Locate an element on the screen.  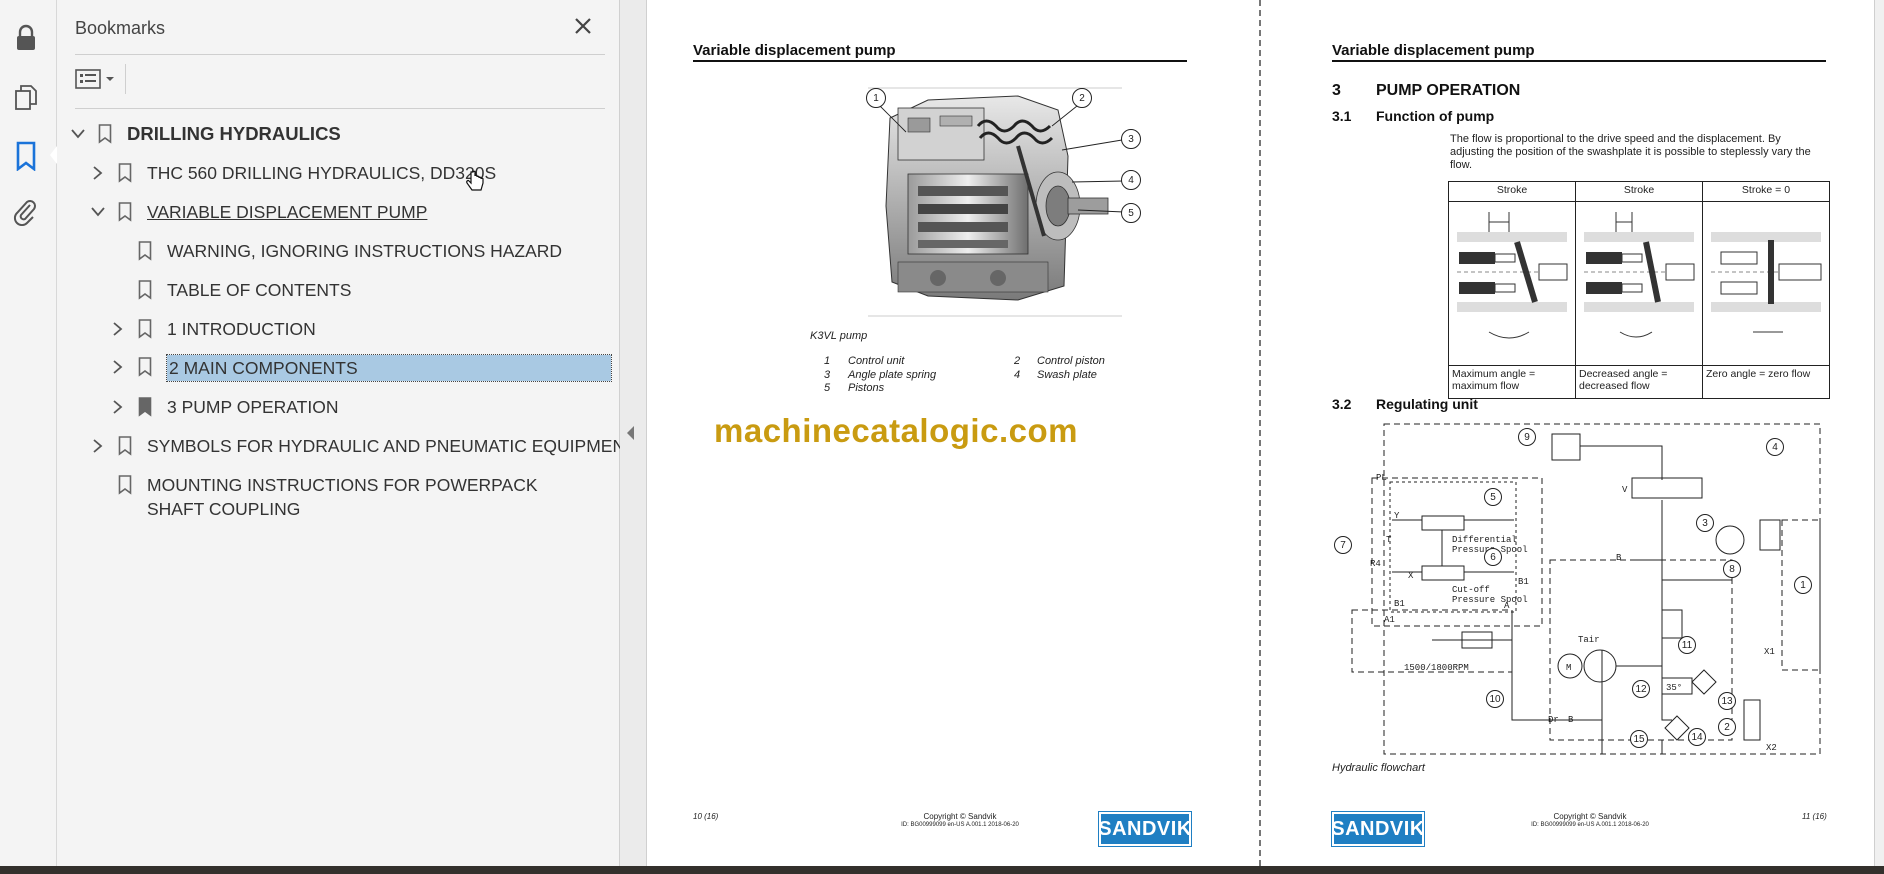
active-tab-marker is located at coordinates (53, 155).